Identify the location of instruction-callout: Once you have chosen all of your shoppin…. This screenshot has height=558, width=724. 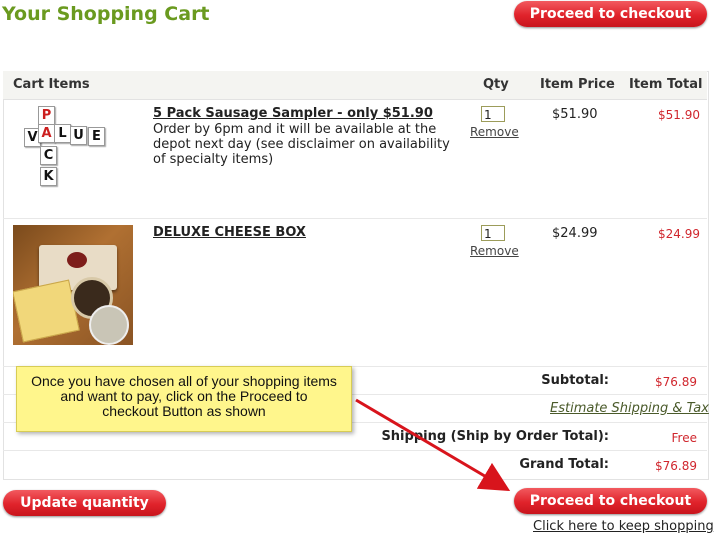
(184, 399).